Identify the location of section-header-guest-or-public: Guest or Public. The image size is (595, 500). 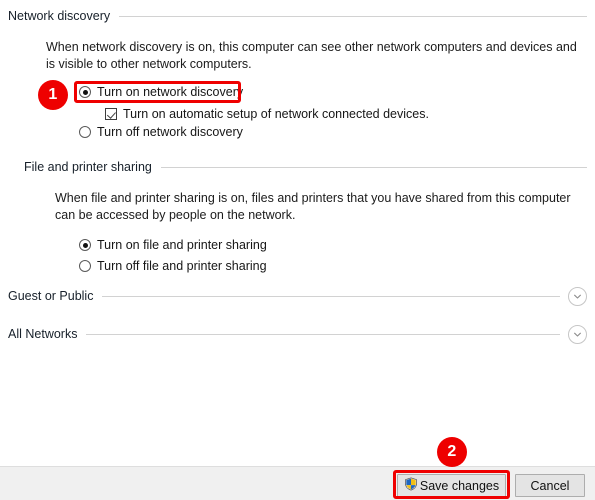
(297, 296).